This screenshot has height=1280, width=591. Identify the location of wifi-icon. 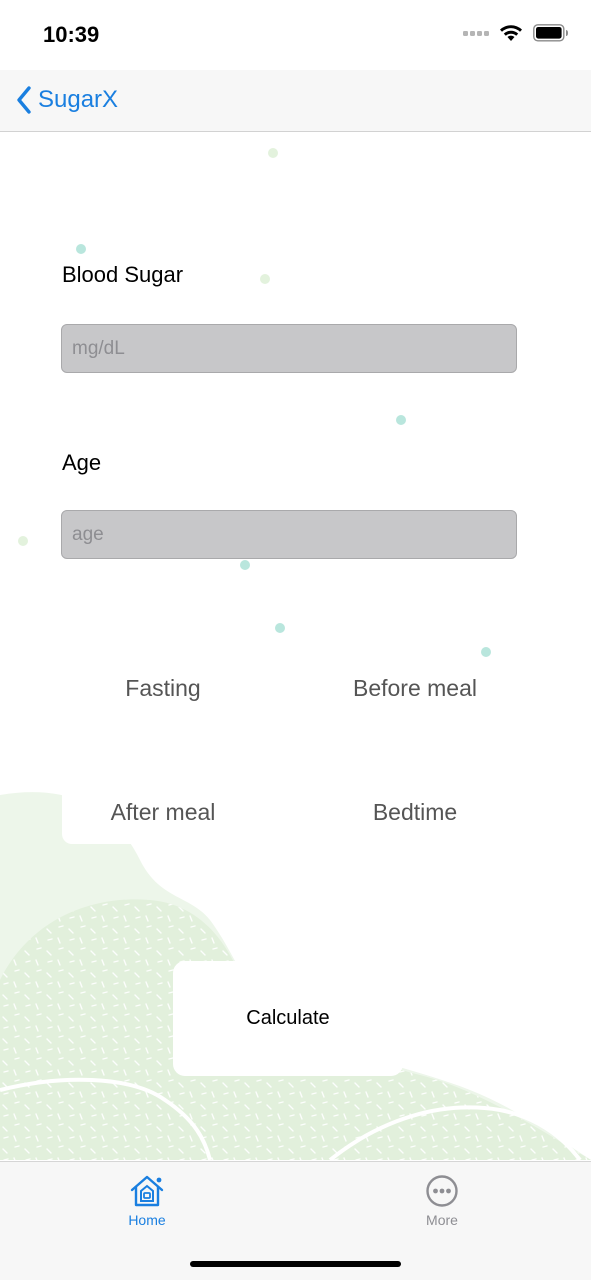
(511, 33).